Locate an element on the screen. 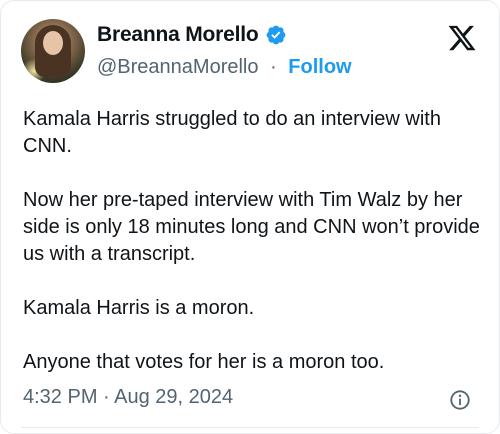 The image size is (500, 434). author-name-row: Breanna Morello is located at coordinates (192, 35).